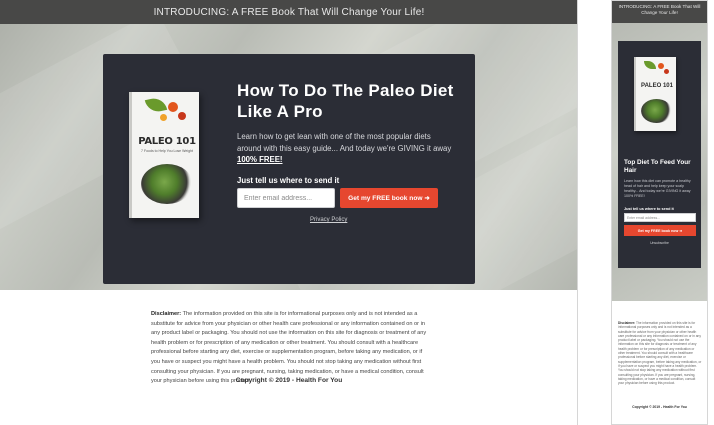 This screenshot has height=425, width=714. I want to click on email-prompt-label: Just tell us where to send it, so click(288, 180).